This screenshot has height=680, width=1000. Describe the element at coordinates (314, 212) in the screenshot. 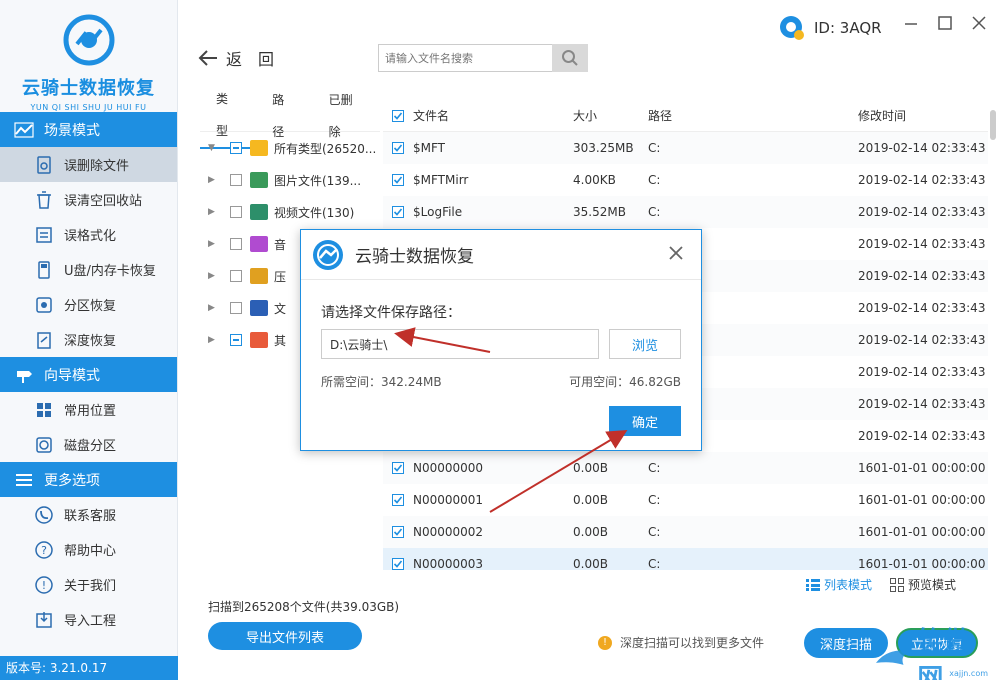

I see `tree-row-label: 视频文件(130)` at that location.